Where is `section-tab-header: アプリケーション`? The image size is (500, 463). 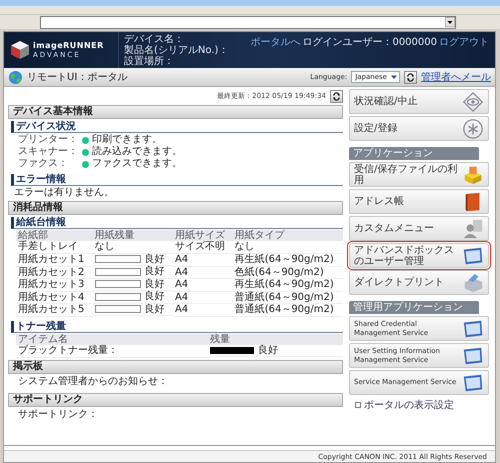 section-tab-header: アプリケーション is located at coordinates (414, 153).